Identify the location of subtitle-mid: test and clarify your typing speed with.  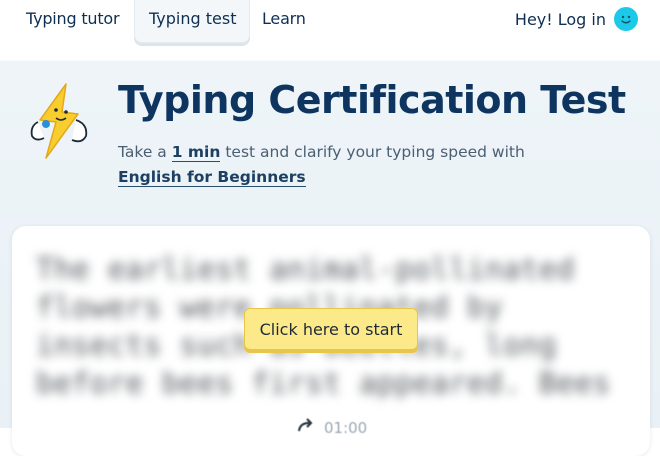
(372, 152).